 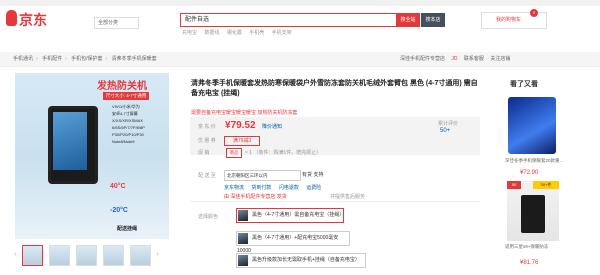 What do you see at coordinates (445, 131) in the screenshot?
I see `review-count-value: 50+` at bounding box center [445, 131].